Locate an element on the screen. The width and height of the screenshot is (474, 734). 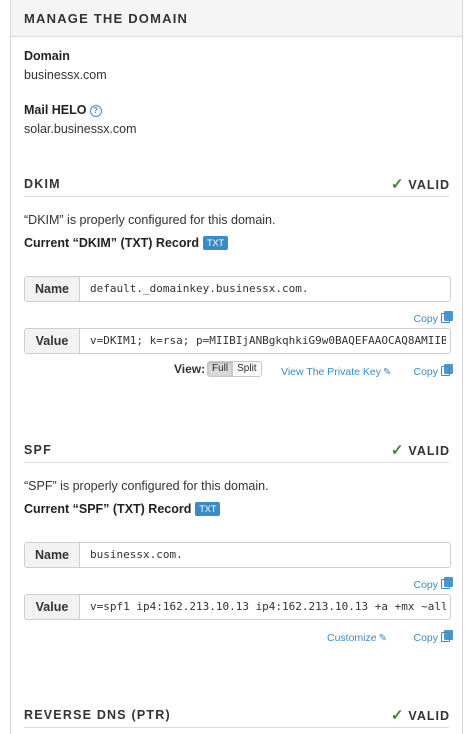
spf-status: ✓ VALID is located at coordinates (420, 450).